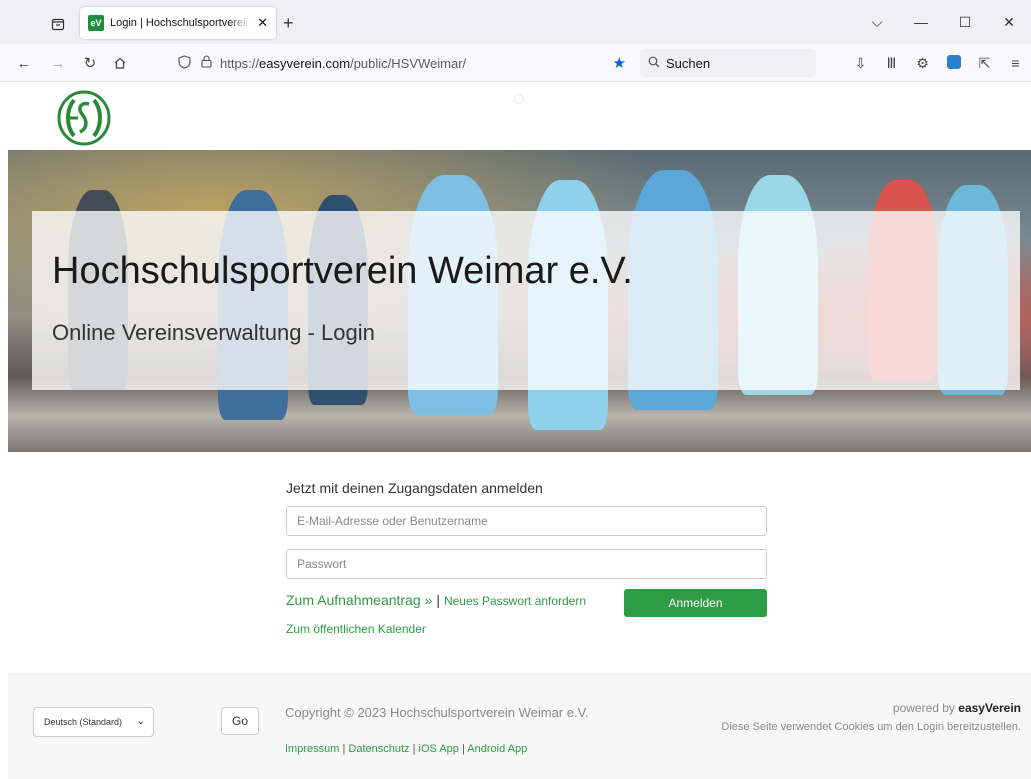  What do you see at coordinates (240, 721) in the screenshot?
I see `language-go-button: Go` at bounding box center [240, 721].